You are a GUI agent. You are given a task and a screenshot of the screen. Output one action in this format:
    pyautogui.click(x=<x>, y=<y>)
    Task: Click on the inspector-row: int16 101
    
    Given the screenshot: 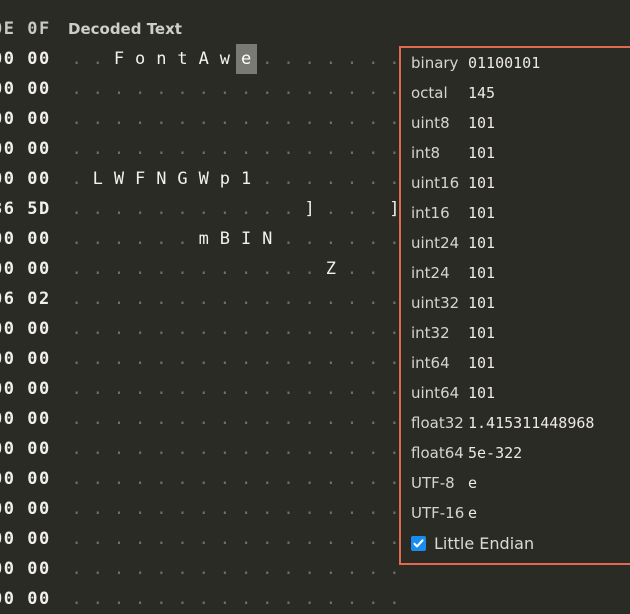 What is the action you would take?
    pyautogui.click(x=515, y=213)
    